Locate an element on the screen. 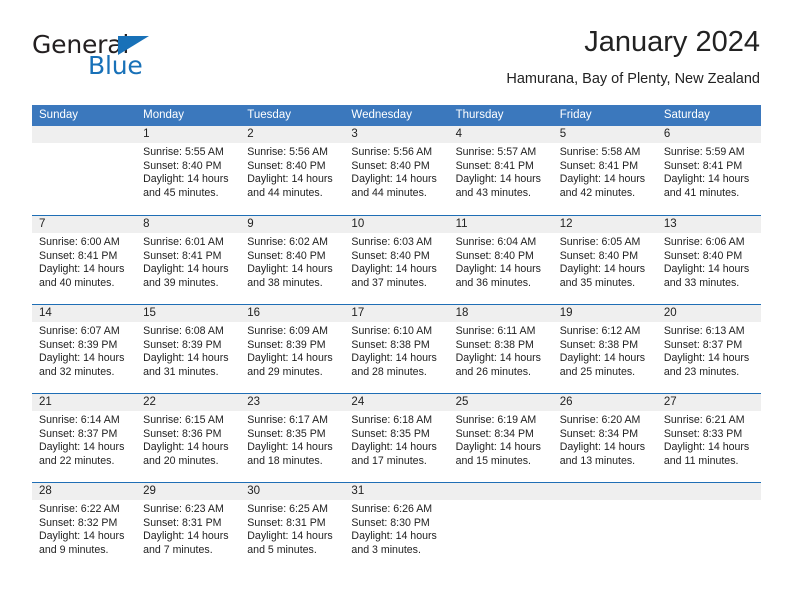  sunset-text: Sunset: 8:35 PM is located at coordinates (286, 433).